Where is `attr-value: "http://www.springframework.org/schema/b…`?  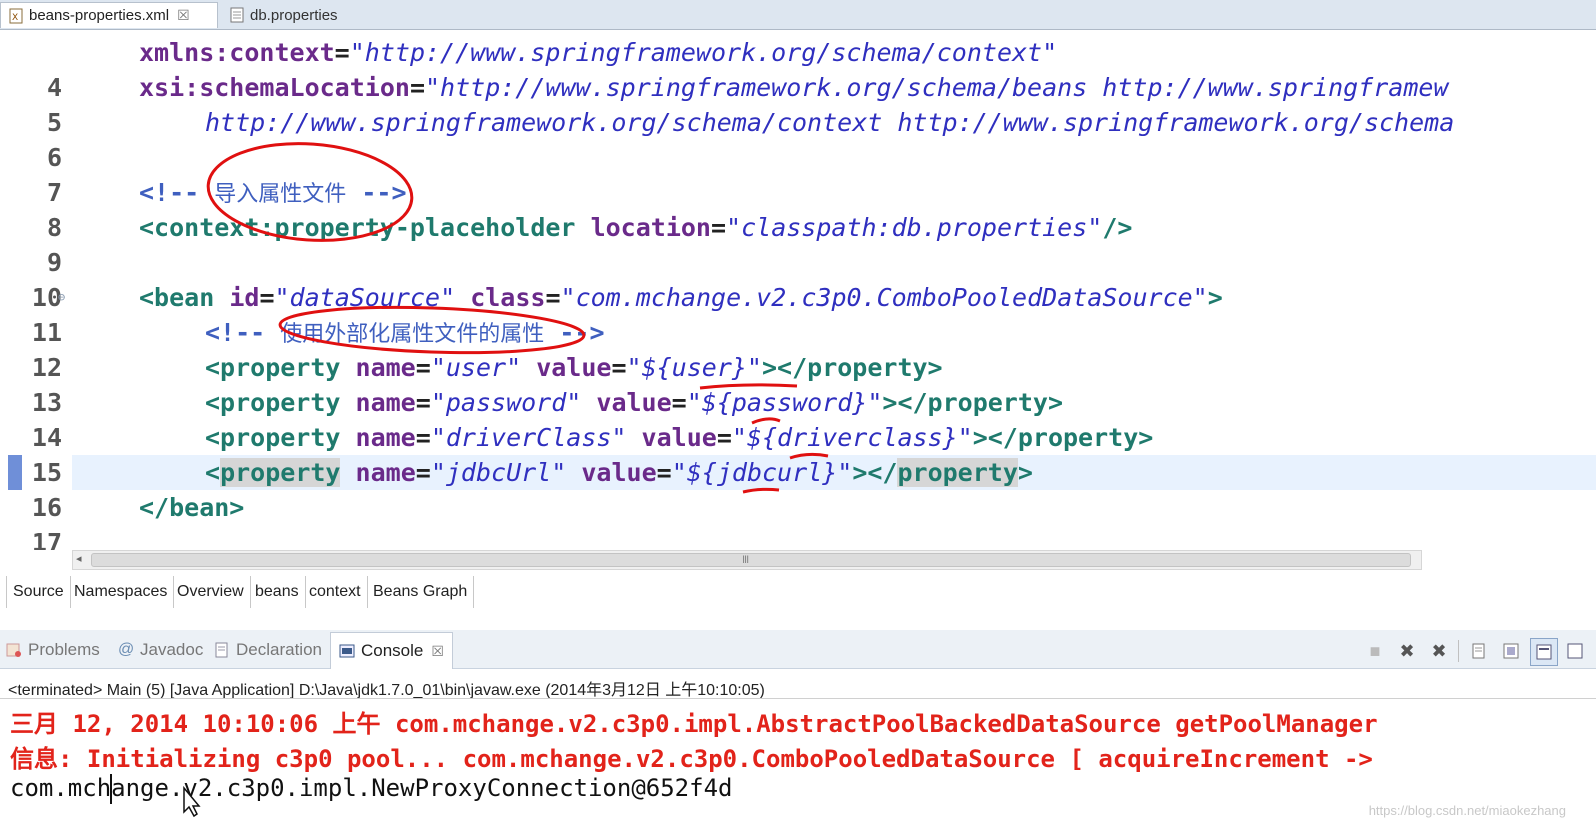 attr-value: "http://www.springframework.org/schema/b… is located at coordinates (937, 87).